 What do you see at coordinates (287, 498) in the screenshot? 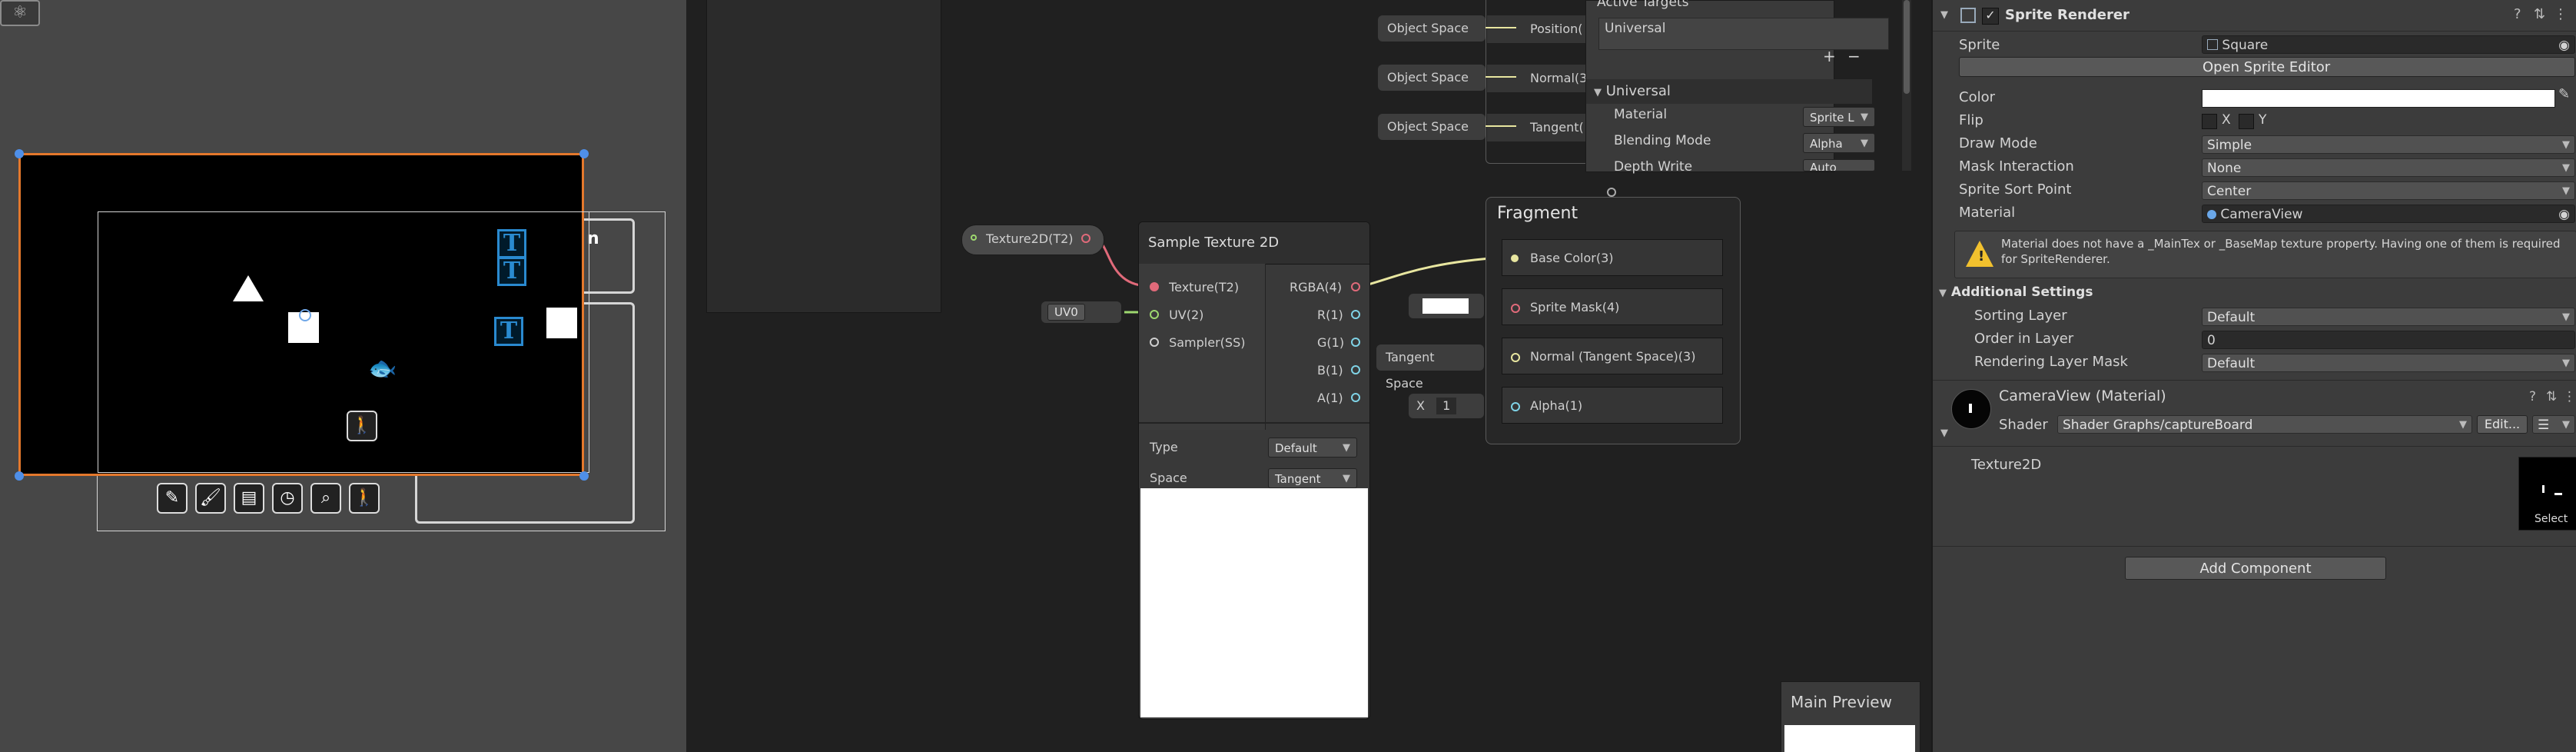
I see `timer-icon: ◷` at bounding box center [287, 498].